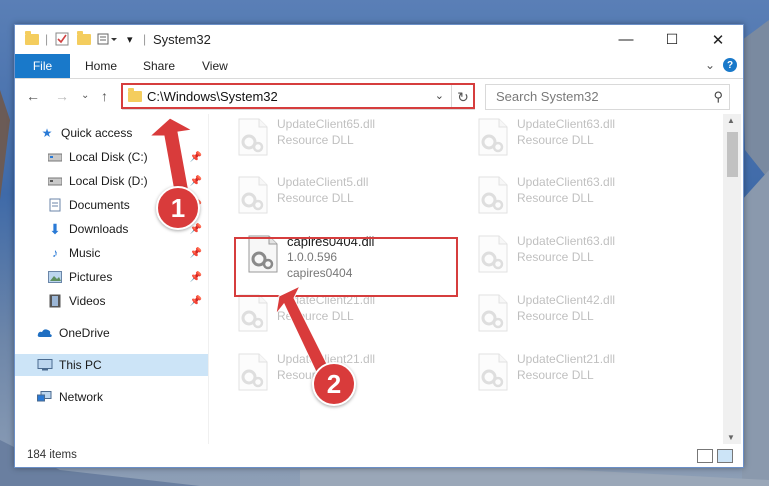 Image resolution: width=769 pixels, height=486 pixels. Describe the element at coordinates (239, 247) in the screenshot. I see `annotation-arrows` at that location.